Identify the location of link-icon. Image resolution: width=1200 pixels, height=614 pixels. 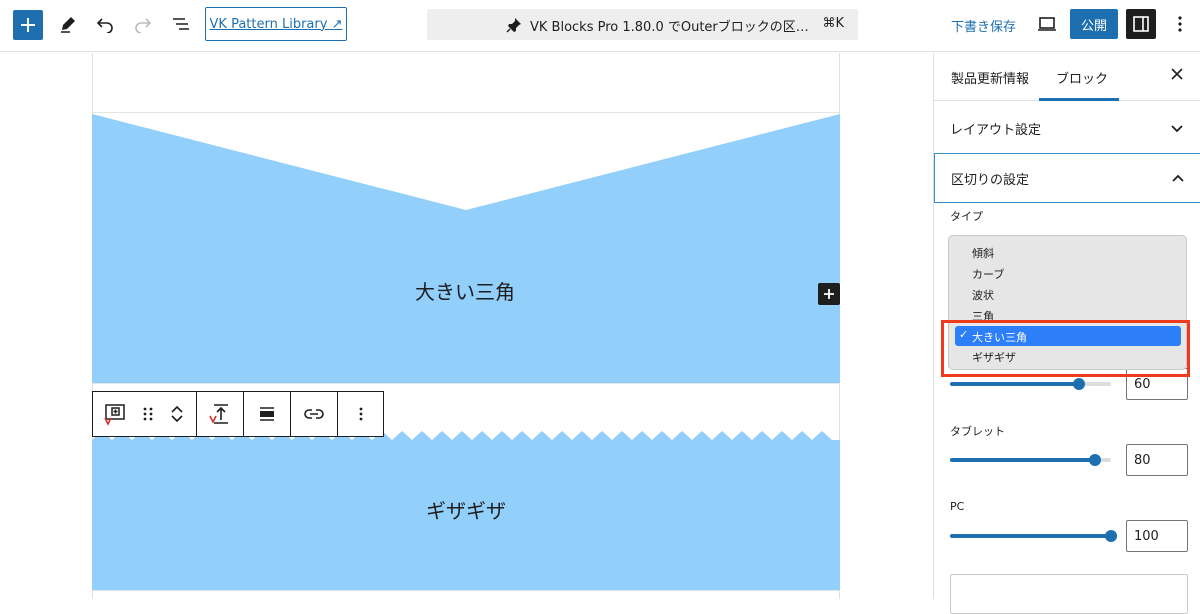
(314, 414).